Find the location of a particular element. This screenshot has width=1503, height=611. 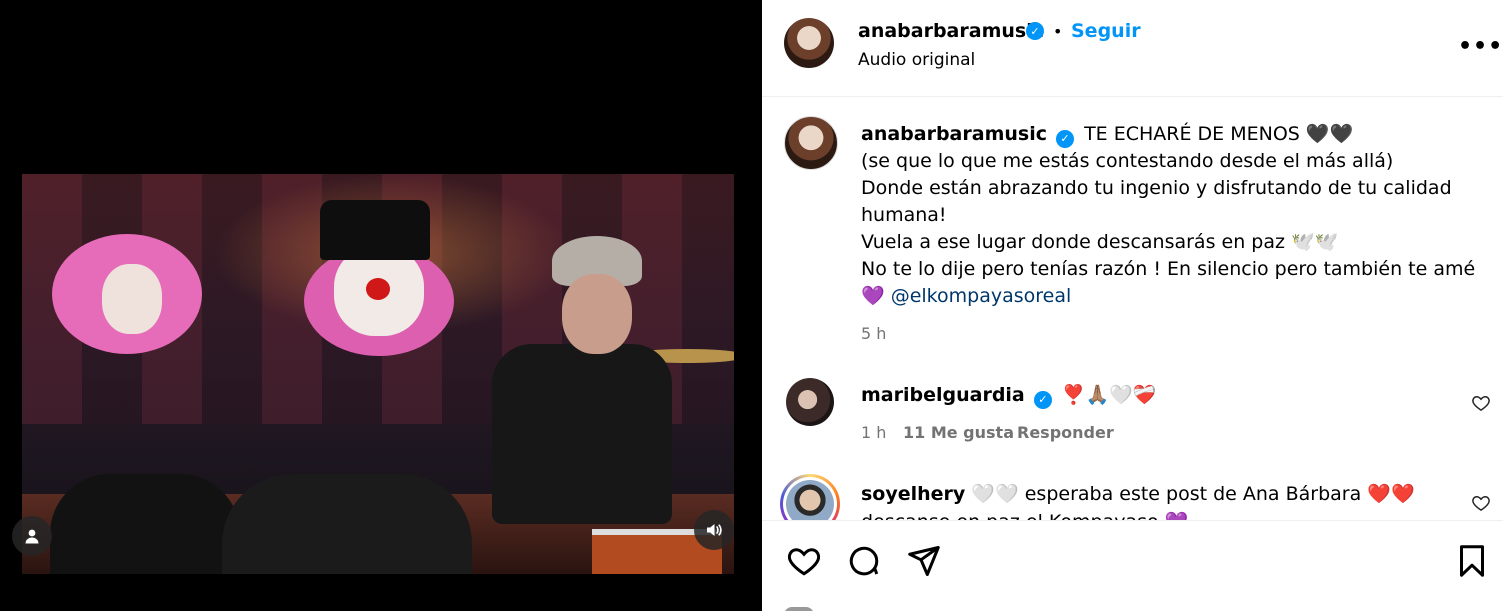

action-bar is located at coordinates (1132, 565).